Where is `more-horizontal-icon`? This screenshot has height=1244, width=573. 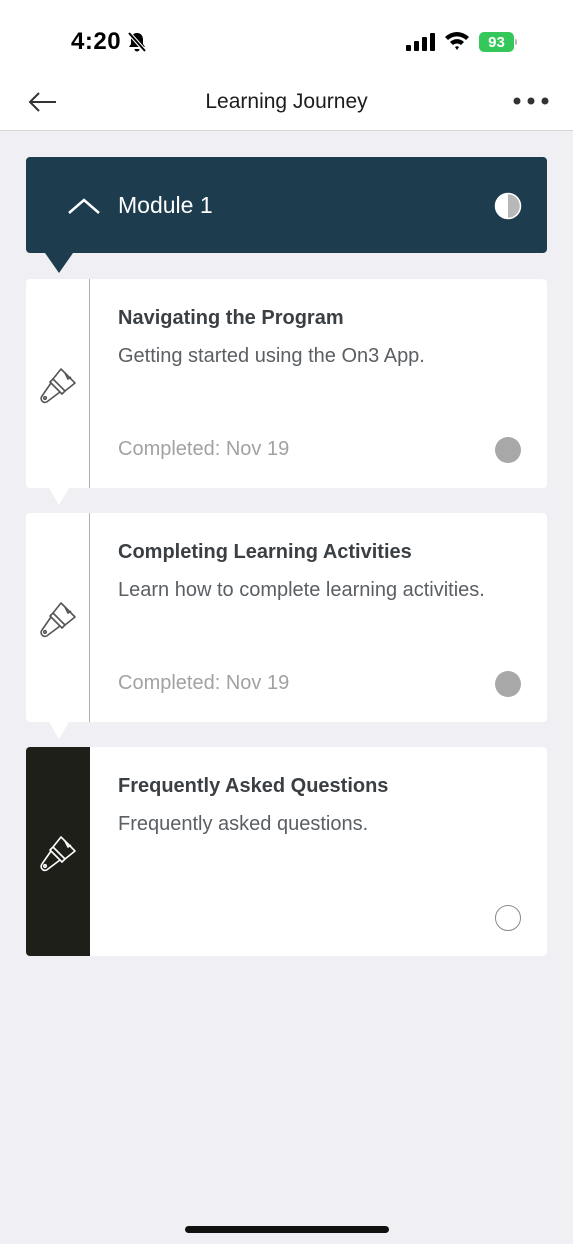 more-horizontal-icon is located at coordinates (531, 101).